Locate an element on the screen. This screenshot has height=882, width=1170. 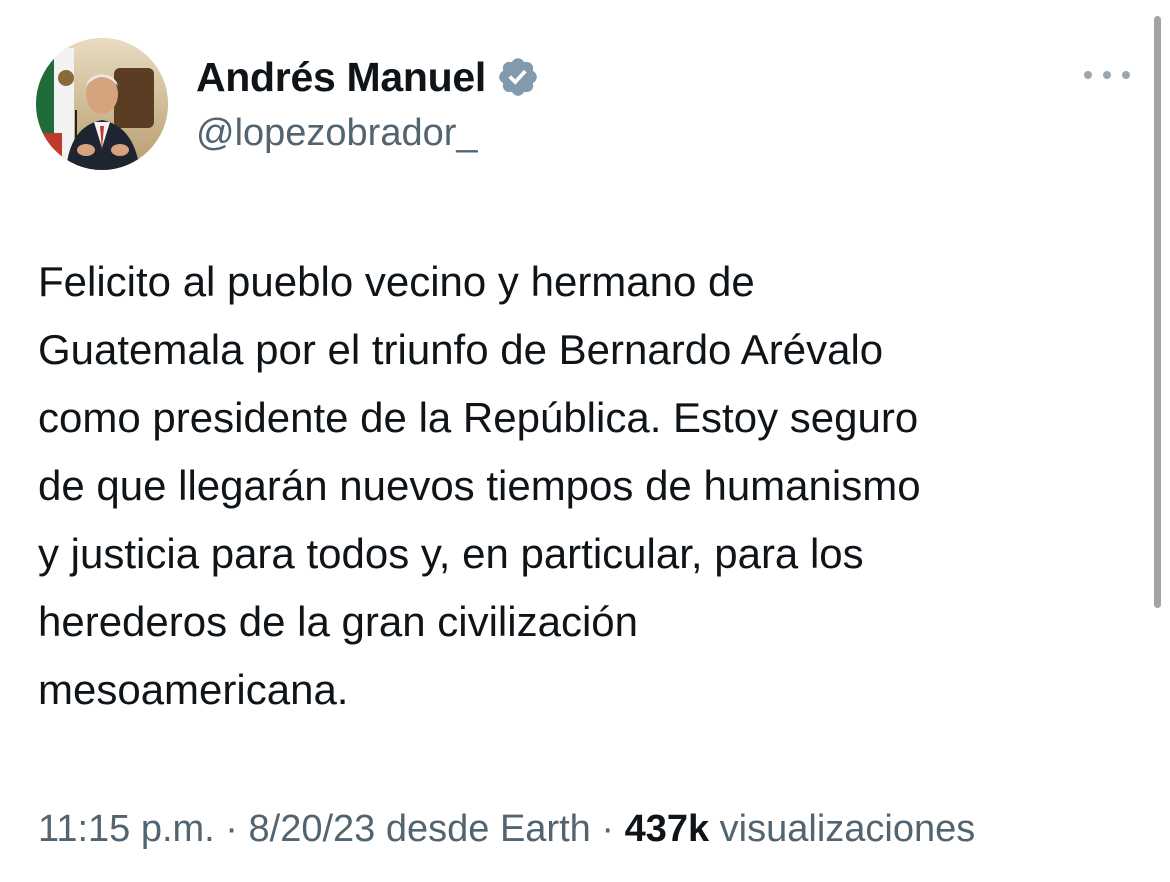
more-options-icon is located at coordinates (1107, 75).